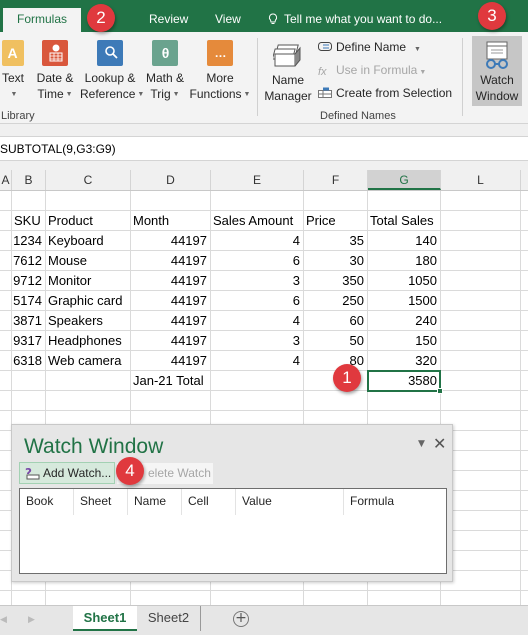 The height and width of the screenshot is (635, 528). Describe the element at coordinates (403, 261) in the screenshot. I see `total-sales-cell: 180` at that location.